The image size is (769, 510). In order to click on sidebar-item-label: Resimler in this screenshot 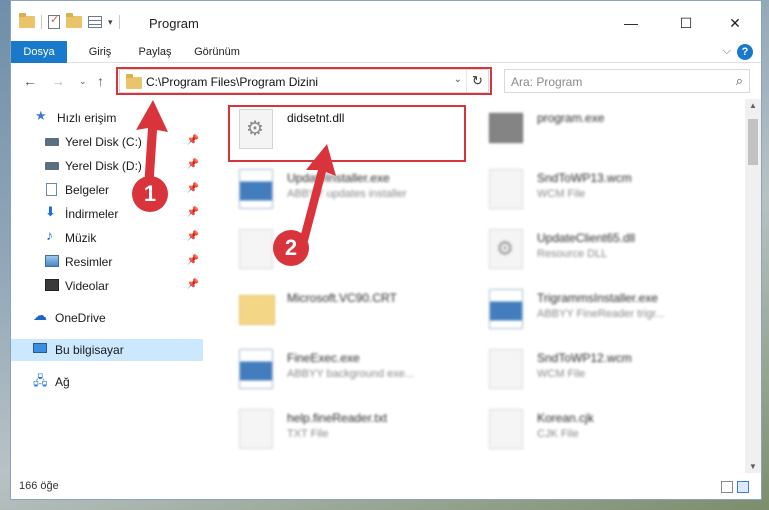, I will do `click(89, 262)`.